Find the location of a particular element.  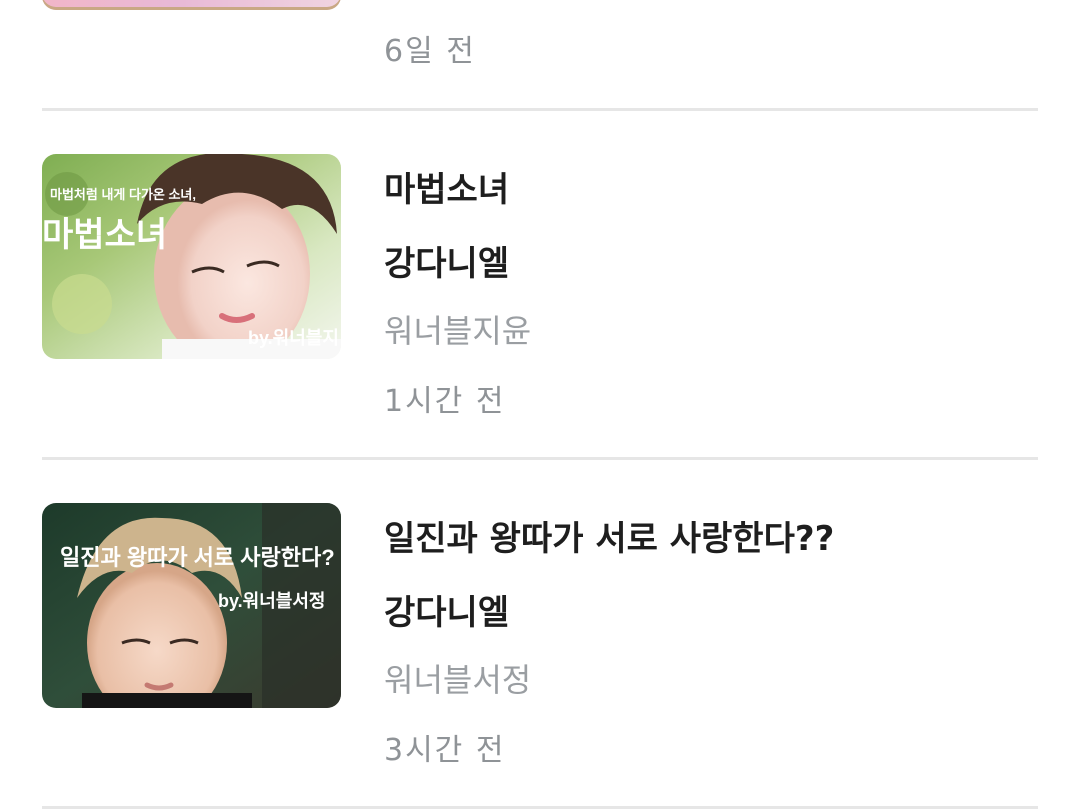

thumbnail-image: 마법처럼 내게 다가온 소녀, 마법소녀 by.워너블지 is located at coordinates (191, 256).